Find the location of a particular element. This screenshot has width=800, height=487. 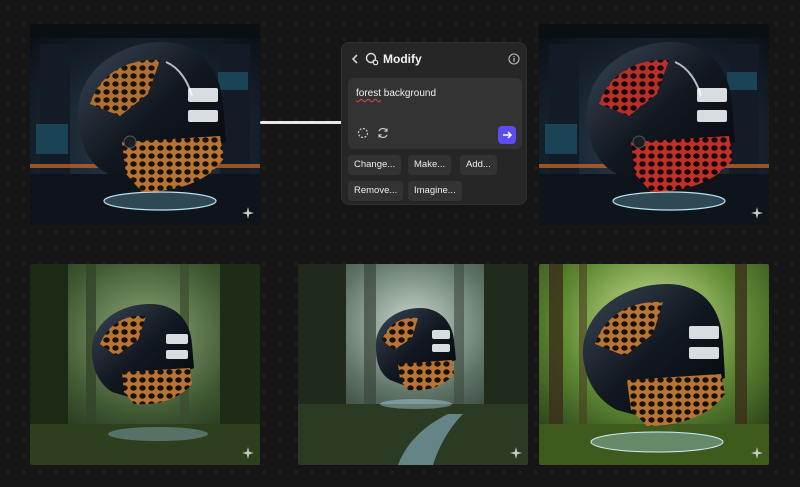

helmet-red-lab-image is located at coordinates (654, 124).